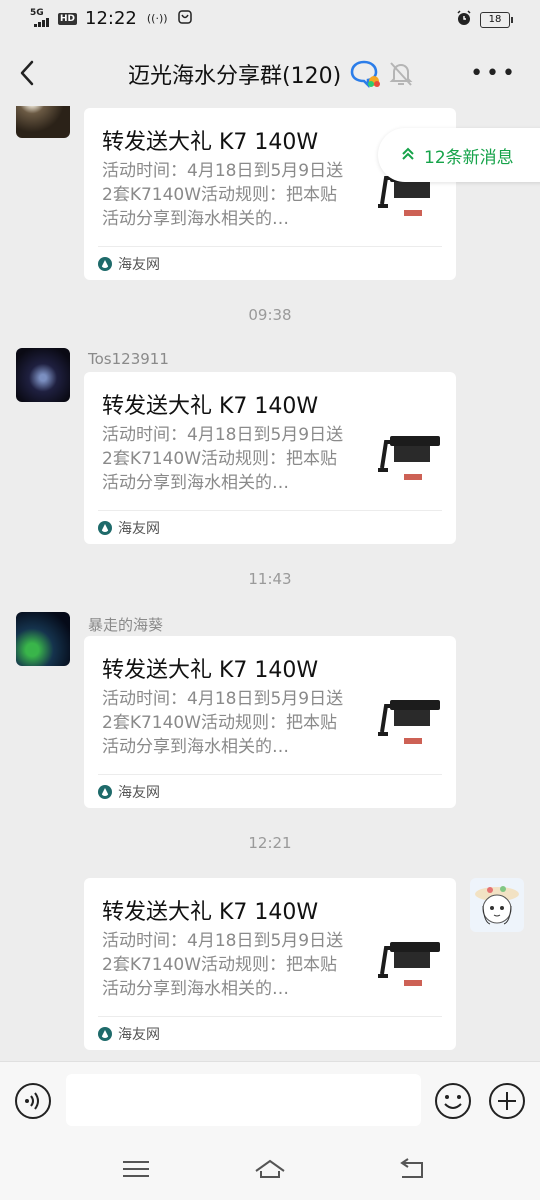 The width and height of the screenshot is (540, 1200). What do you see at coordinates (37, 12) in the screenshot?
I see `network-type: 5G` at bounding box center [37, 12].